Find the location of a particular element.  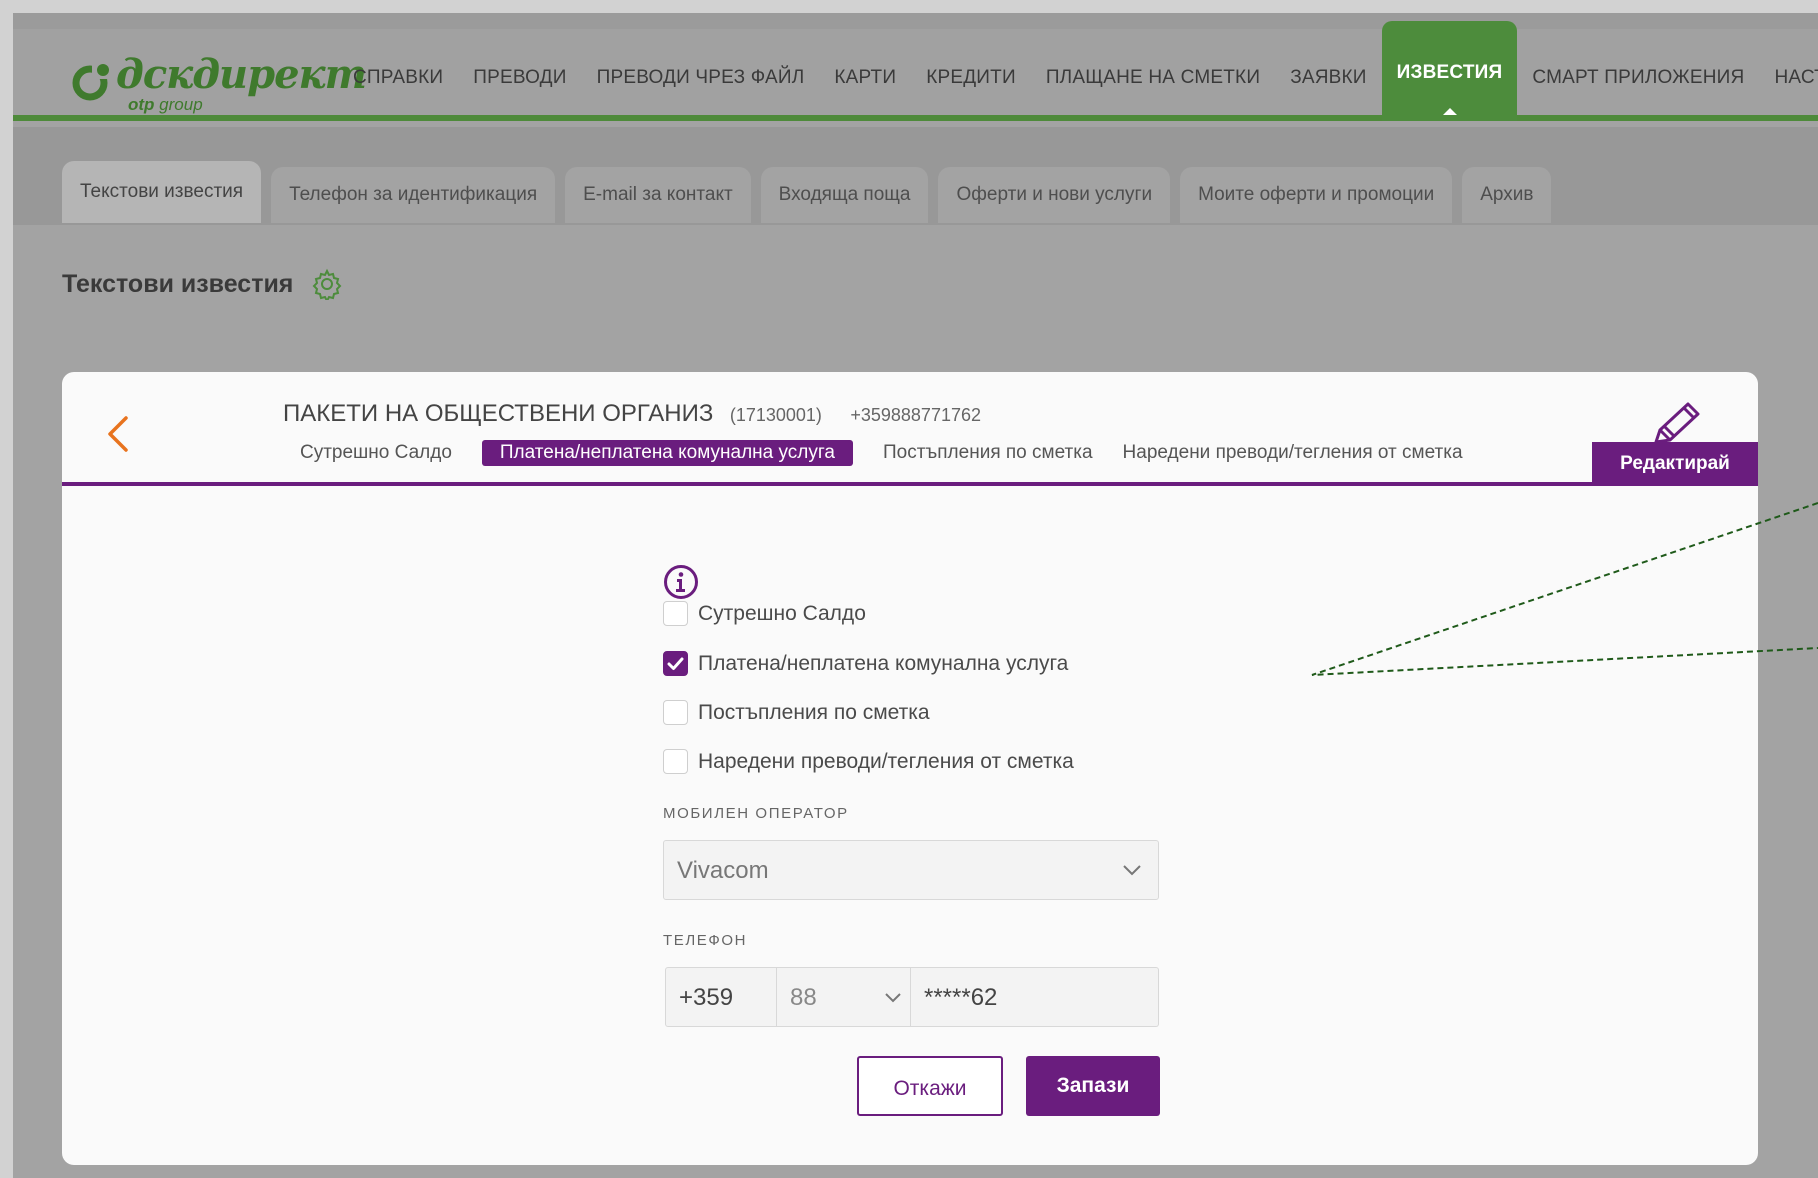

edit-button: Редактирай is located at coordinates (1675, 464).